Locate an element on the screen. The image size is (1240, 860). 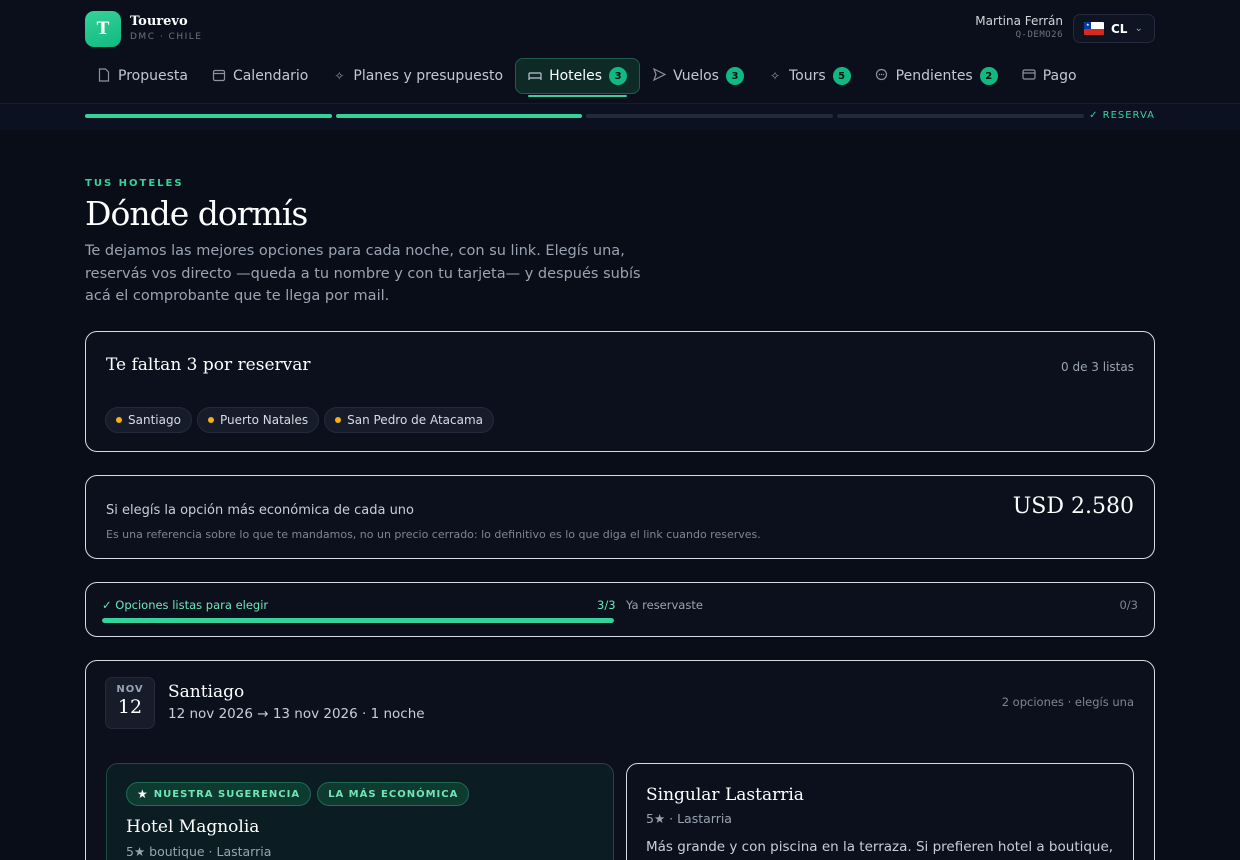
hotel-tags: ★ NUESTRA SUGERENCIA LA MÁS ECONÓMICA is located at coordinates (298, 794).